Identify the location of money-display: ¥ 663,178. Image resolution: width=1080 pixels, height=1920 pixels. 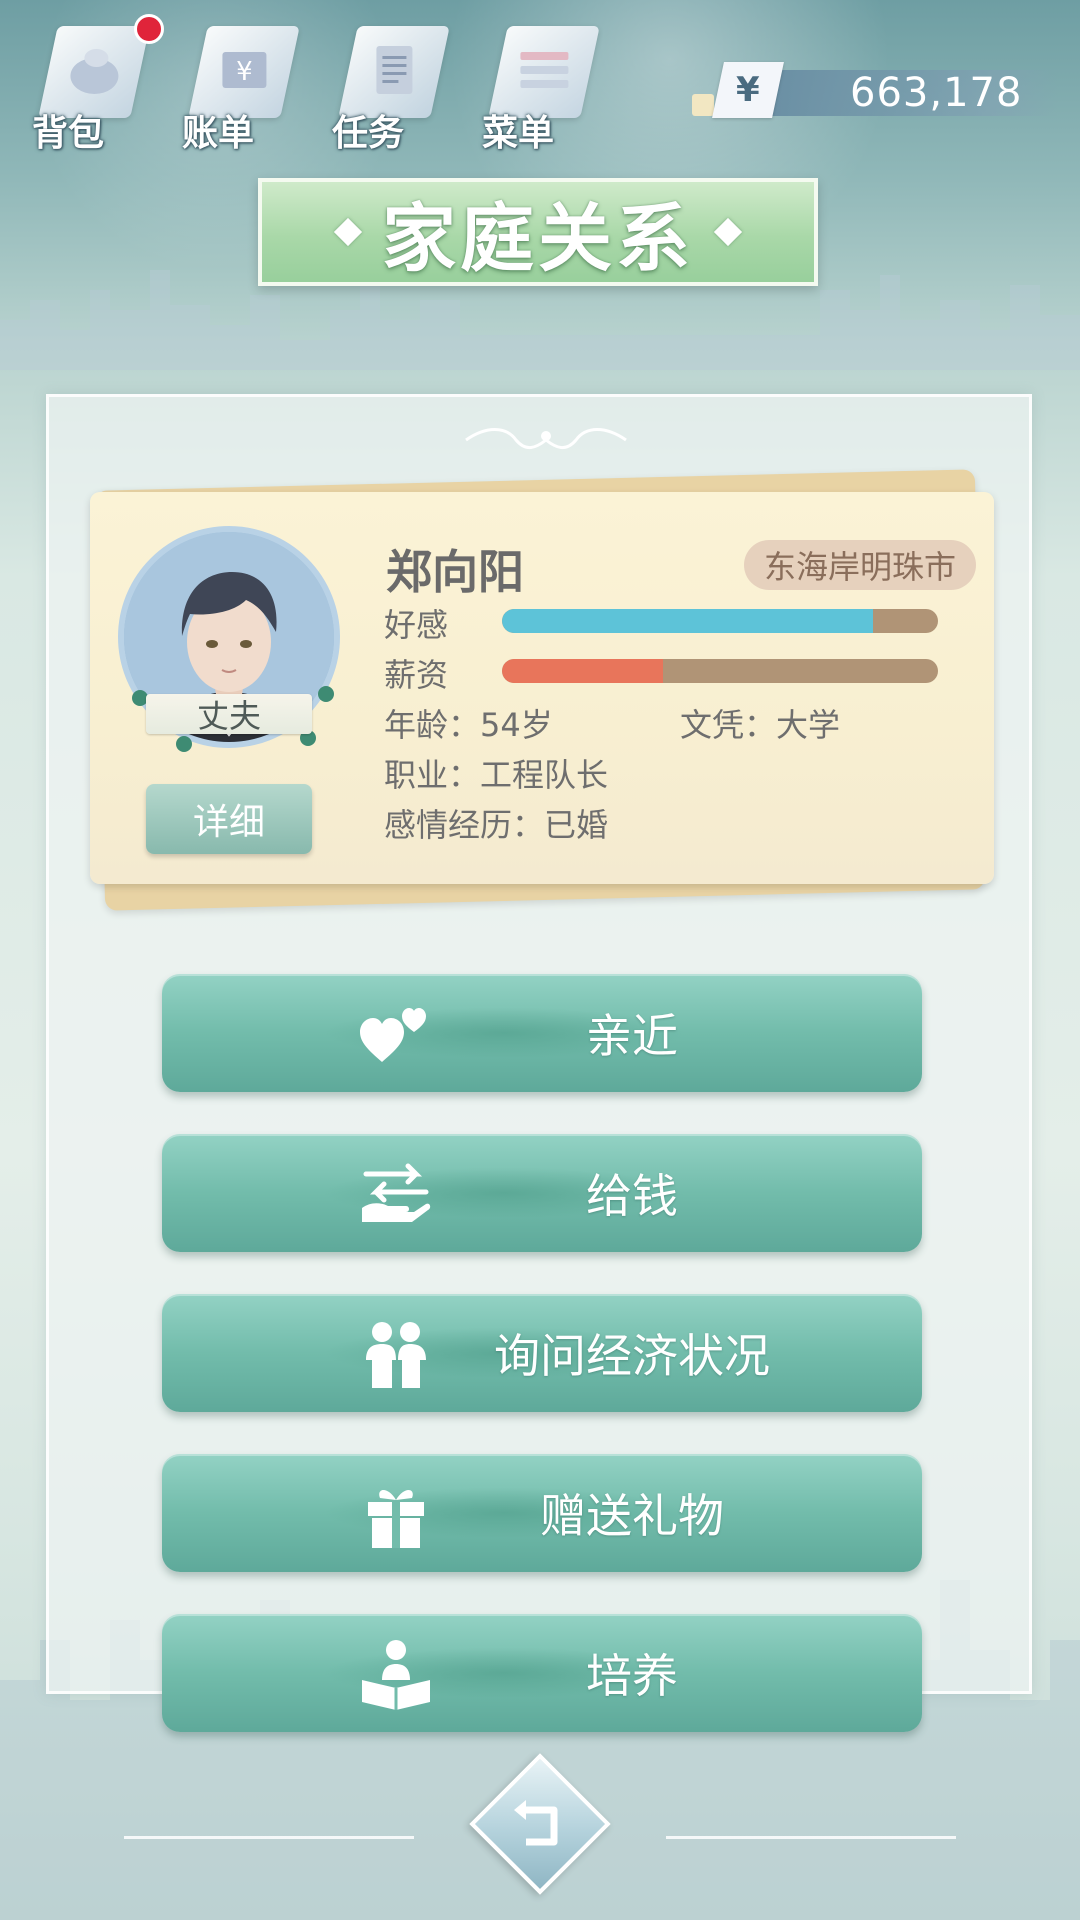
(880, 91).